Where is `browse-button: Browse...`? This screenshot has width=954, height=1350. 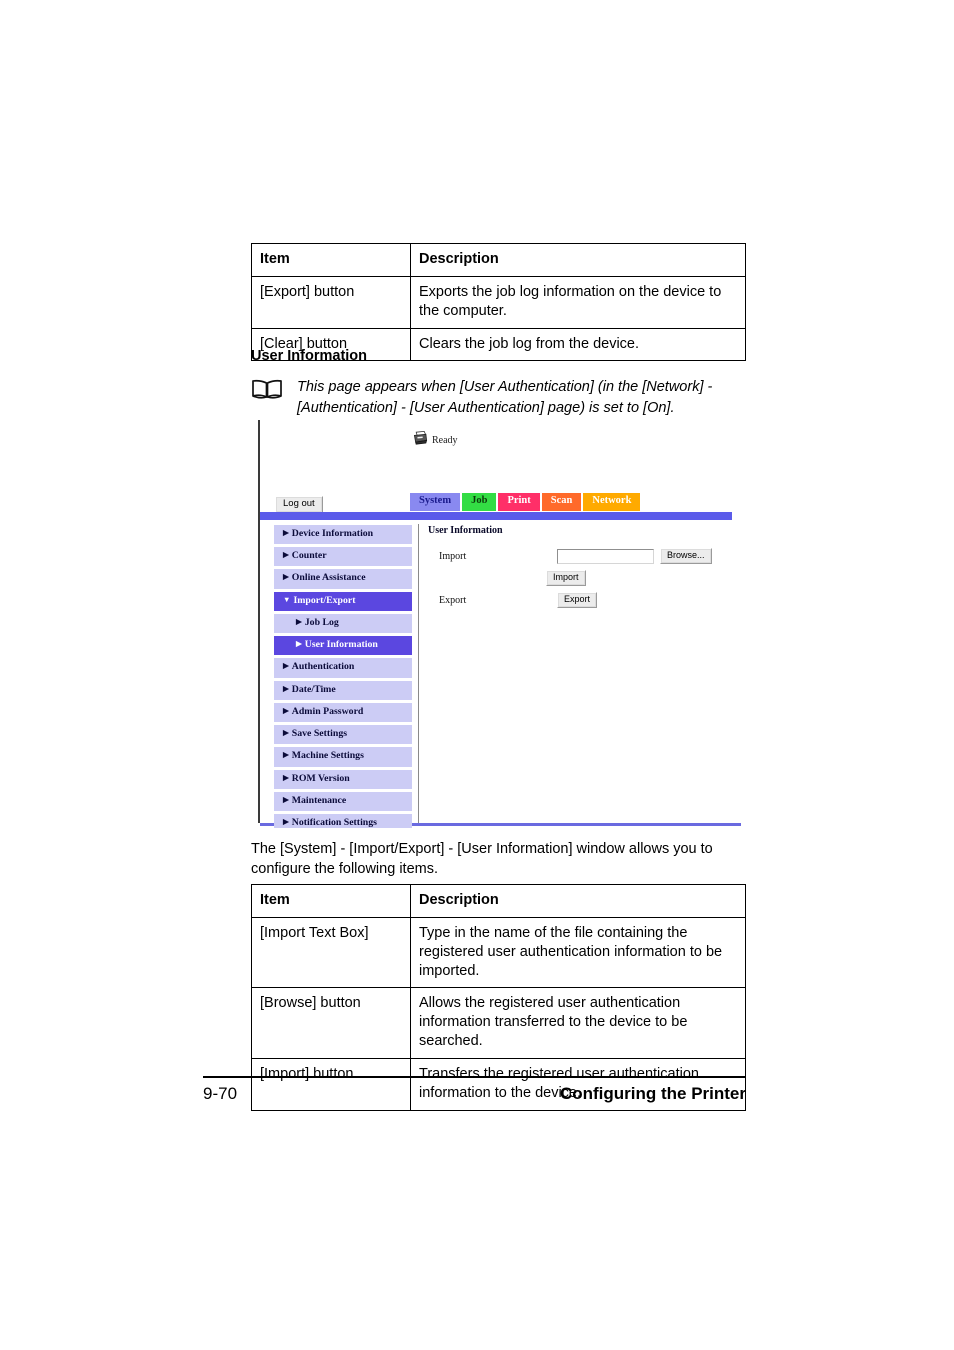 browse-button: Browse... is located at coordinates (686, 556).